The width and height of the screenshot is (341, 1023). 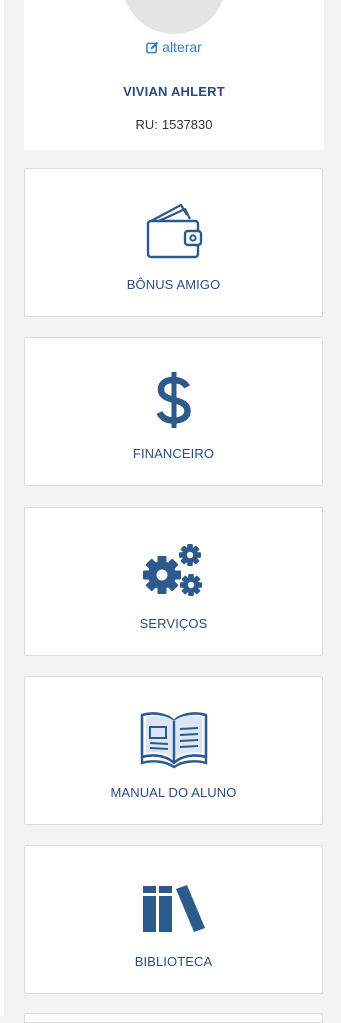 What do you see at coordinates (173, 231) in the screenshot?
I see `wallet-icon` at bounding box center [173, 231].